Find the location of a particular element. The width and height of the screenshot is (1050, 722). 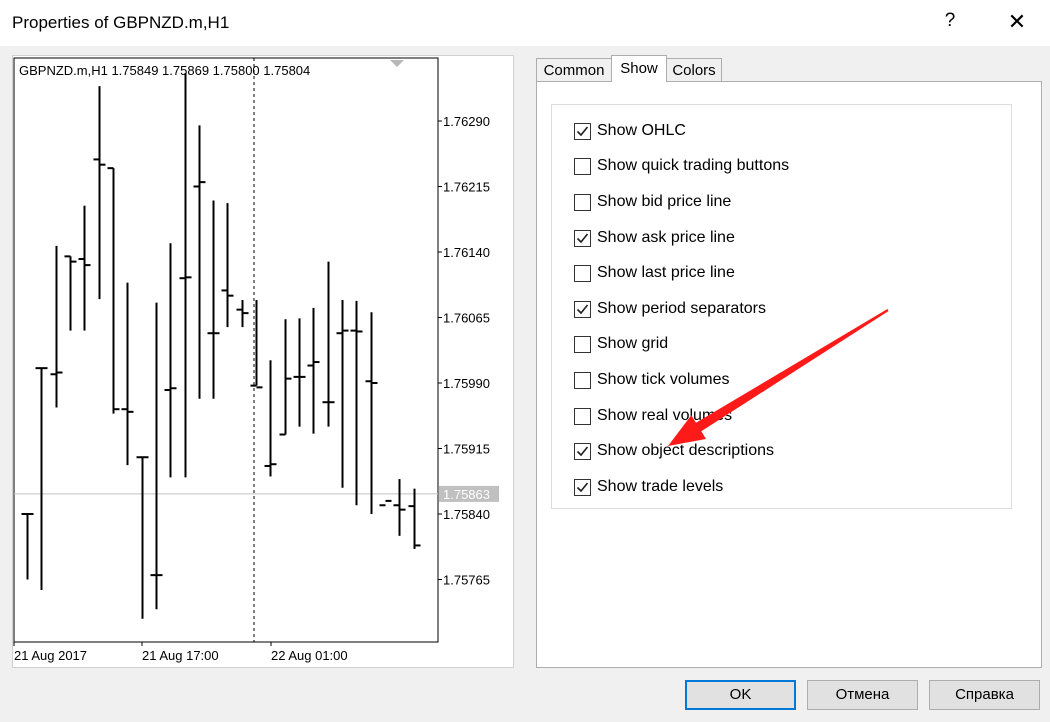

tab-colors: Colors is located at coordinates (694, 69).